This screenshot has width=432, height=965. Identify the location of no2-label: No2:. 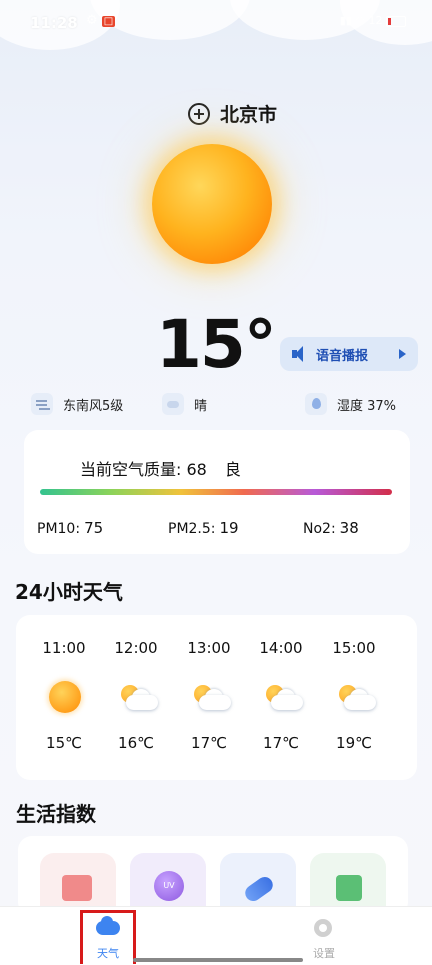
(319, 529).